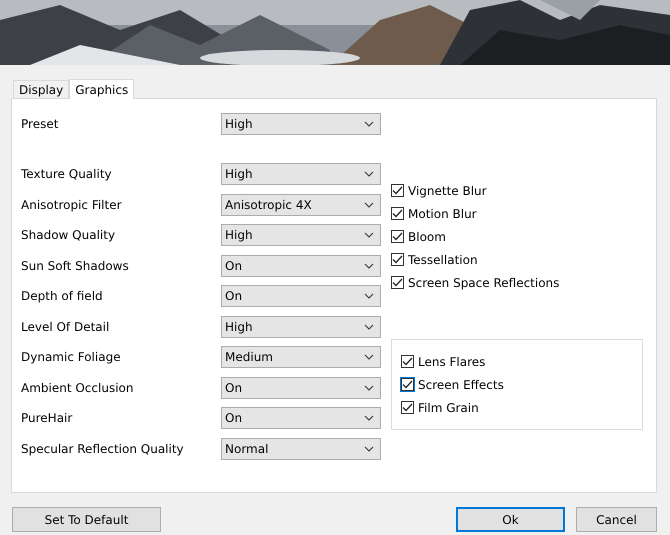  Describe the element at coordinates (65, 327) in the screenshot. I see `setting-label: Level Of Detail` at that location.